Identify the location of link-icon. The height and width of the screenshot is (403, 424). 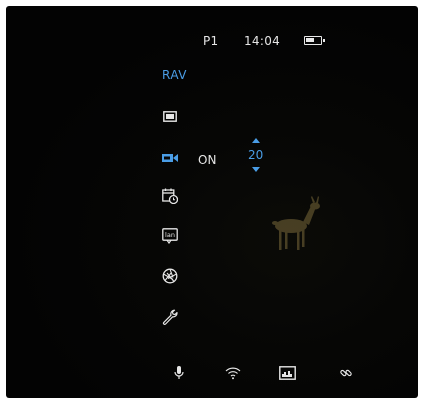
(346, 373).